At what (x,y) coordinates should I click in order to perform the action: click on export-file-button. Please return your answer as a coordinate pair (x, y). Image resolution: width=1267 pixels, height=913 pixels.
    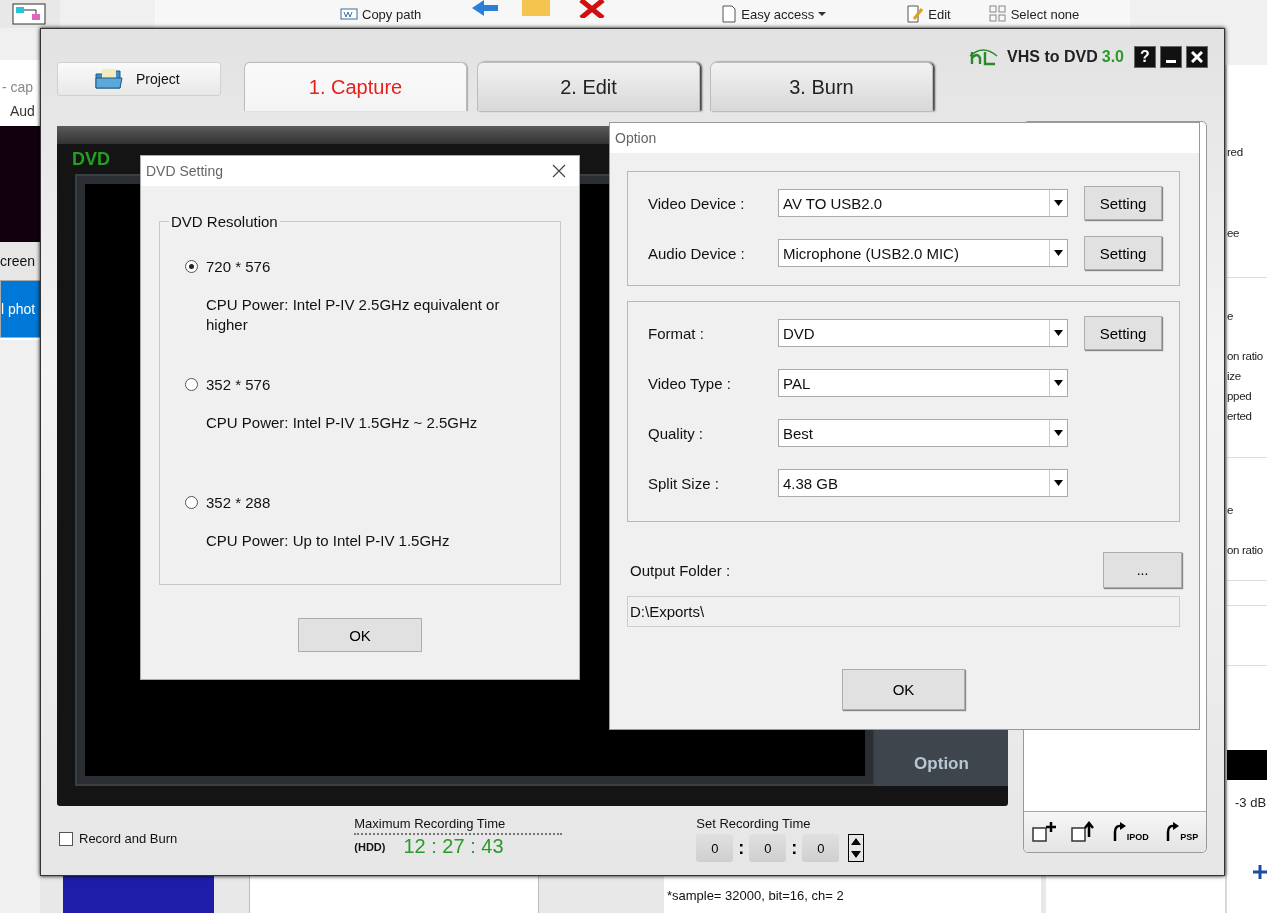
    Looking at the image, I should click on (1083, 832).